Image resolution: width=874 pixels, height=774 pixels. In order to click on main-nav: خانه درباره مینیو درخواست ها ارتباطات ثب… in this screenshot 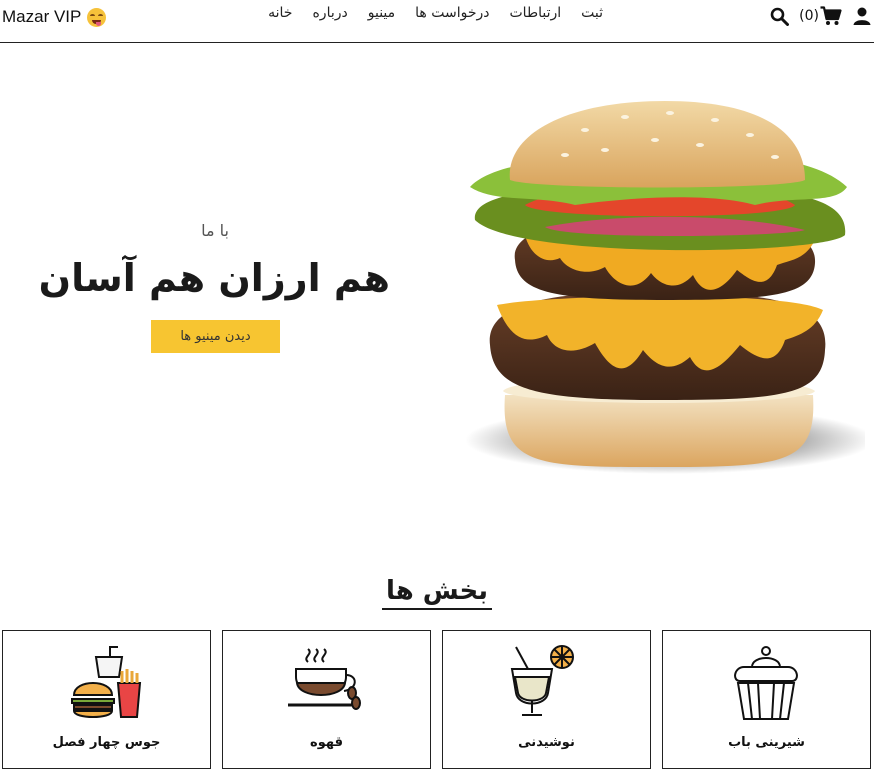, I will do `click(435, 17)`.